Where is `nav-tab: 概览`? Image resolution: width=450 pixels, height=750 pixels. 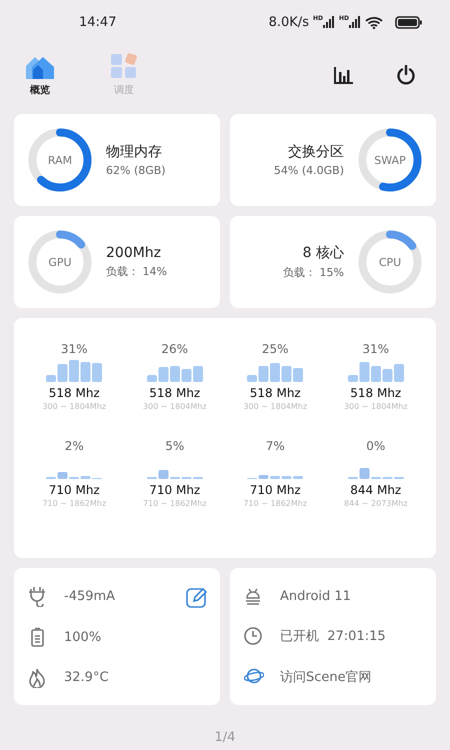 nav-tab: 概览 is located at coordinates (40, 75).